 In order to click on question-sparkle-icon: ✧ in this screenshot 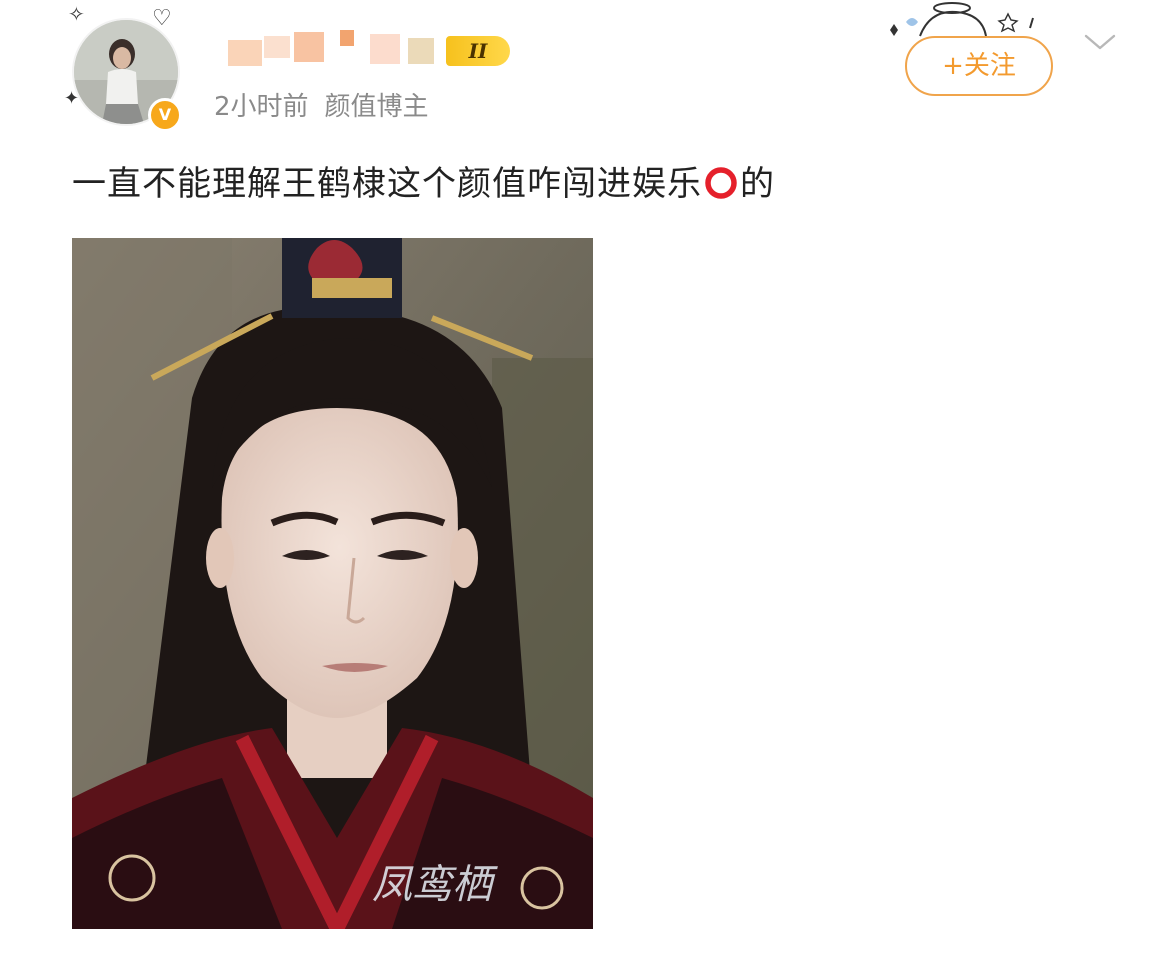, I will do `click(76, 14)`.